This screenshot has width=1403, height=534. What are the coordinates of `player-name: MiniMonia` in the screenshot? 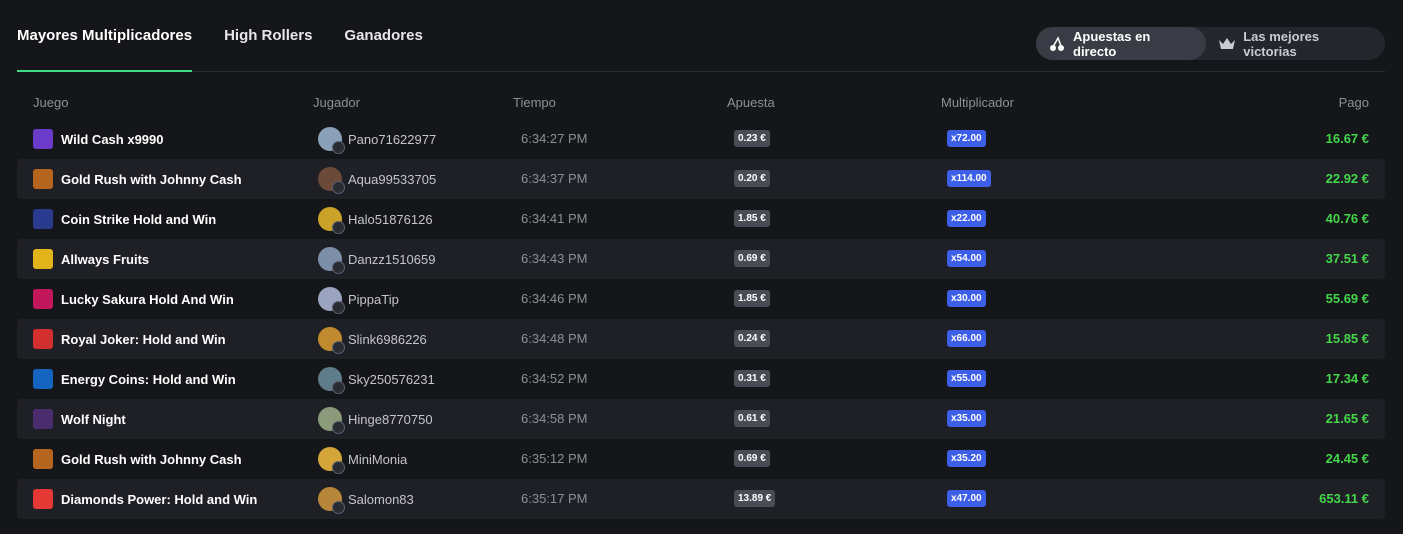 It's located at (378, 459).